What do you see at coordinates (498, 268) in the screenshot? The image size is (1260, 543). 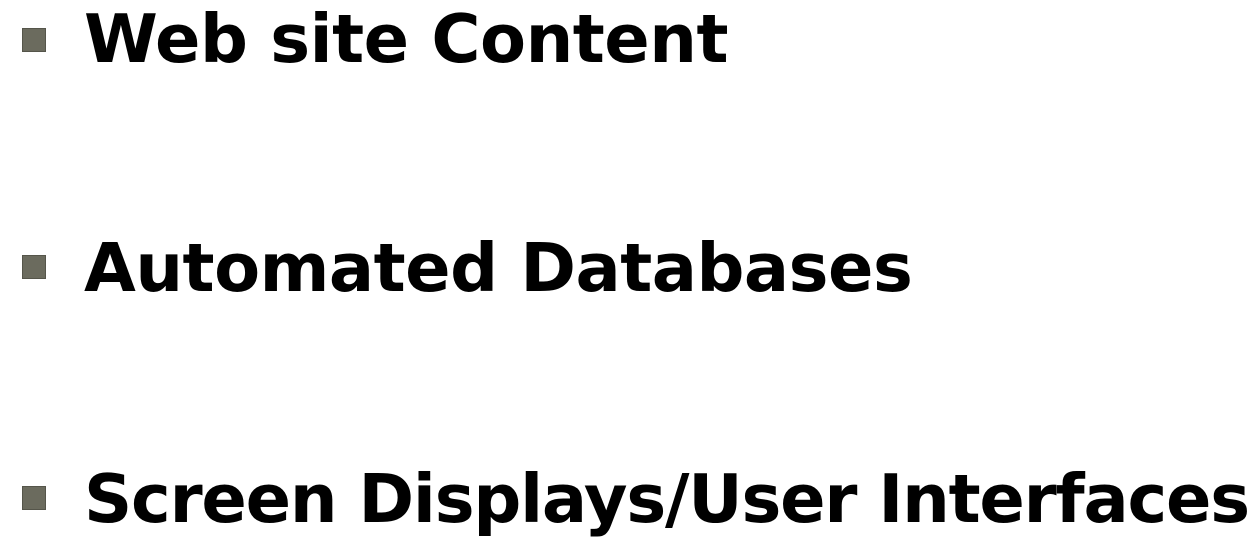 I see `bullet-text: Automated Databases` at bounding box center [498, 268].